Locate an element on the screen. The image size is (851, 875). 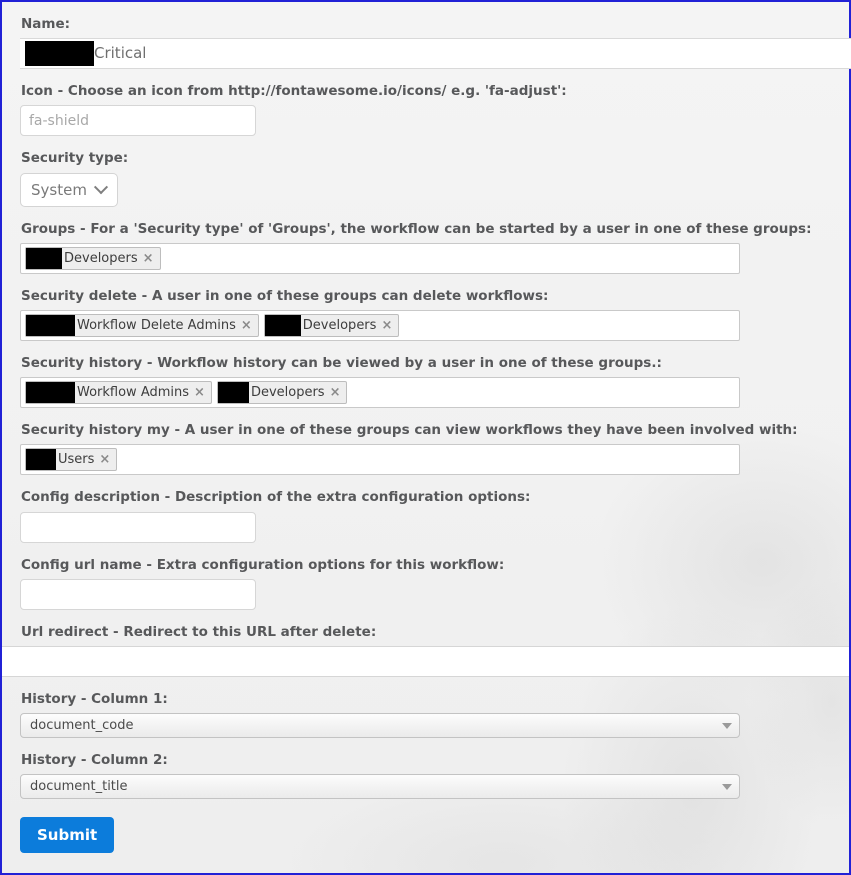
redaction-block-name is located at coordinates (59, 54).